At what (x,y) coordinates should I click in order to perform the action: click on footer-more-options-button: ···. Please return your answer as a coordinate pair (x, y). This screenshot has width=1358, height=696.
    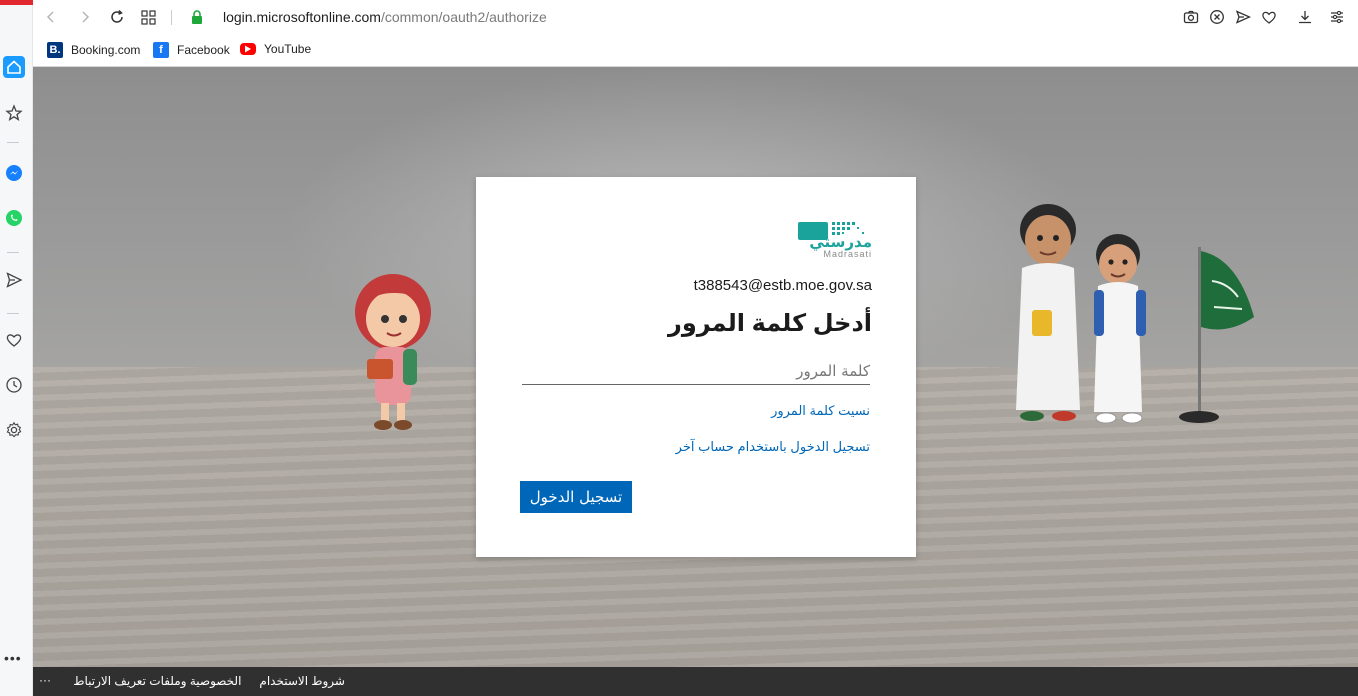
    Looking at the image, I should click on (45, 680).